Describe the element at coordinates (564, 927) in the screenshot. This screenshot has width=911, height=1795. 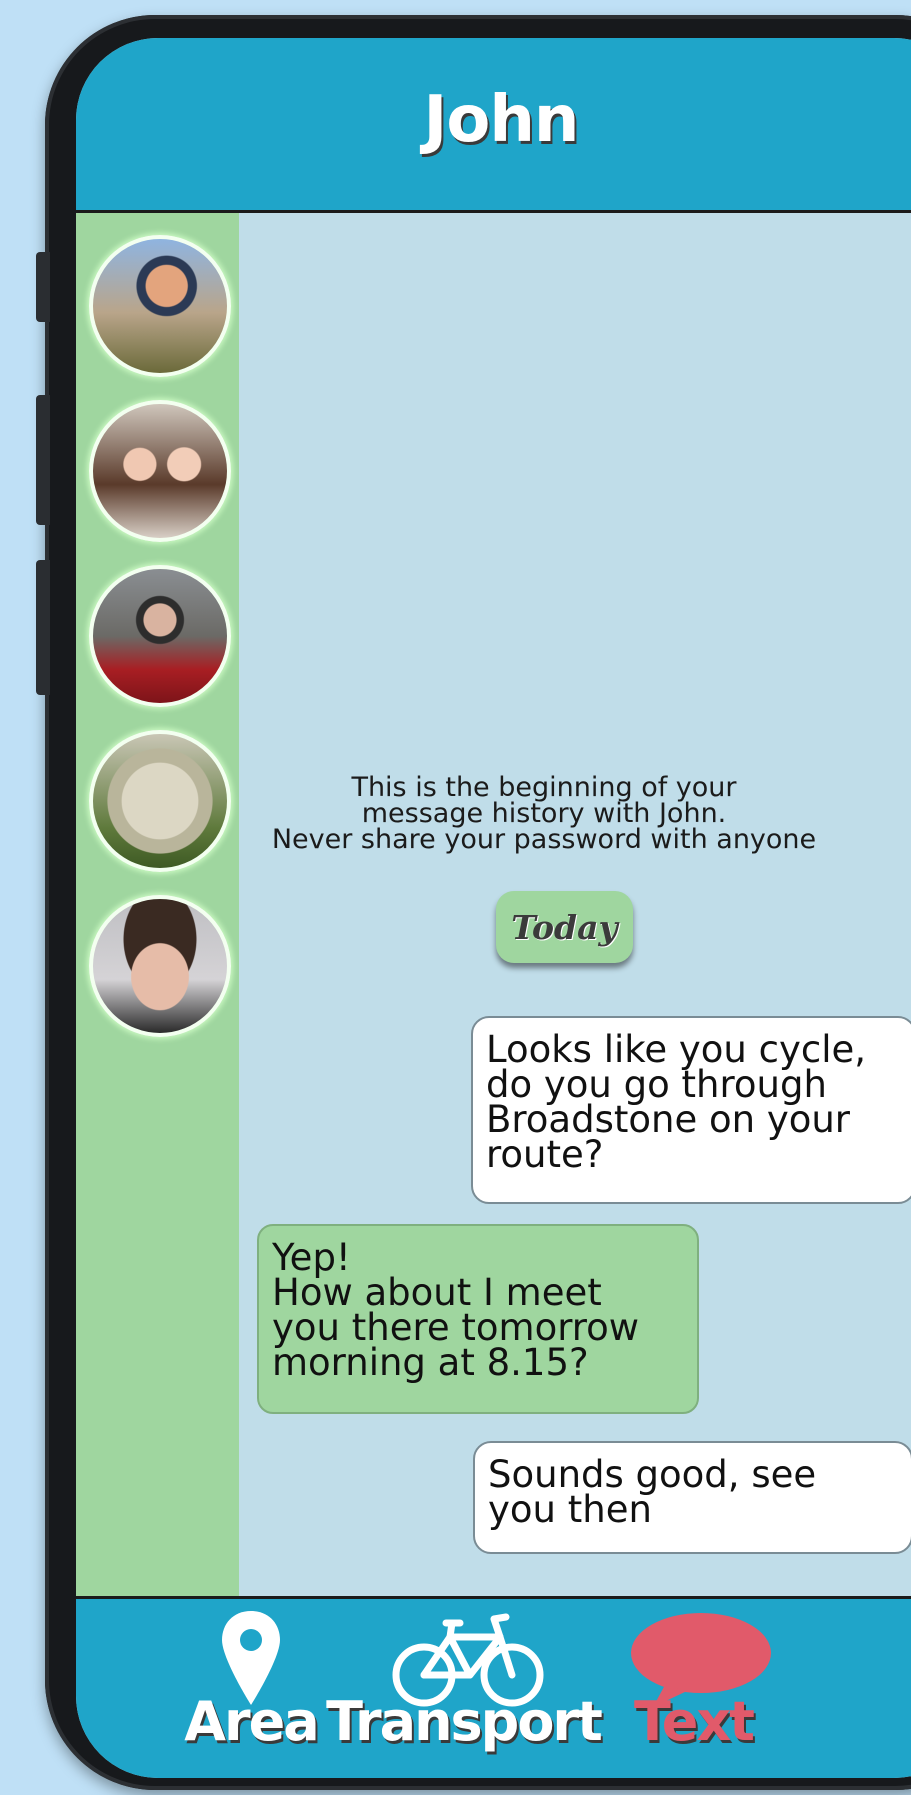
I see `date-separator-badge: Today` at that location.